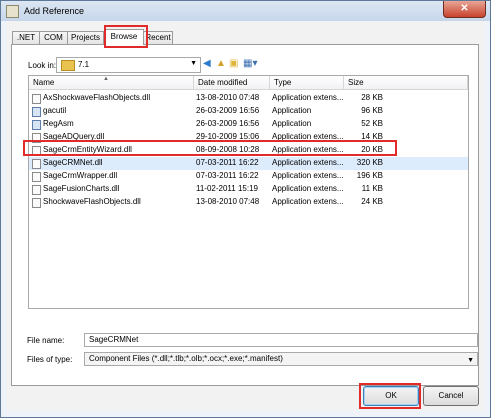  What do you see at coordinates (245, 11) in the screenshot?
I see `title-bar: Add Reference ✕` at bounding box center [245, 11].